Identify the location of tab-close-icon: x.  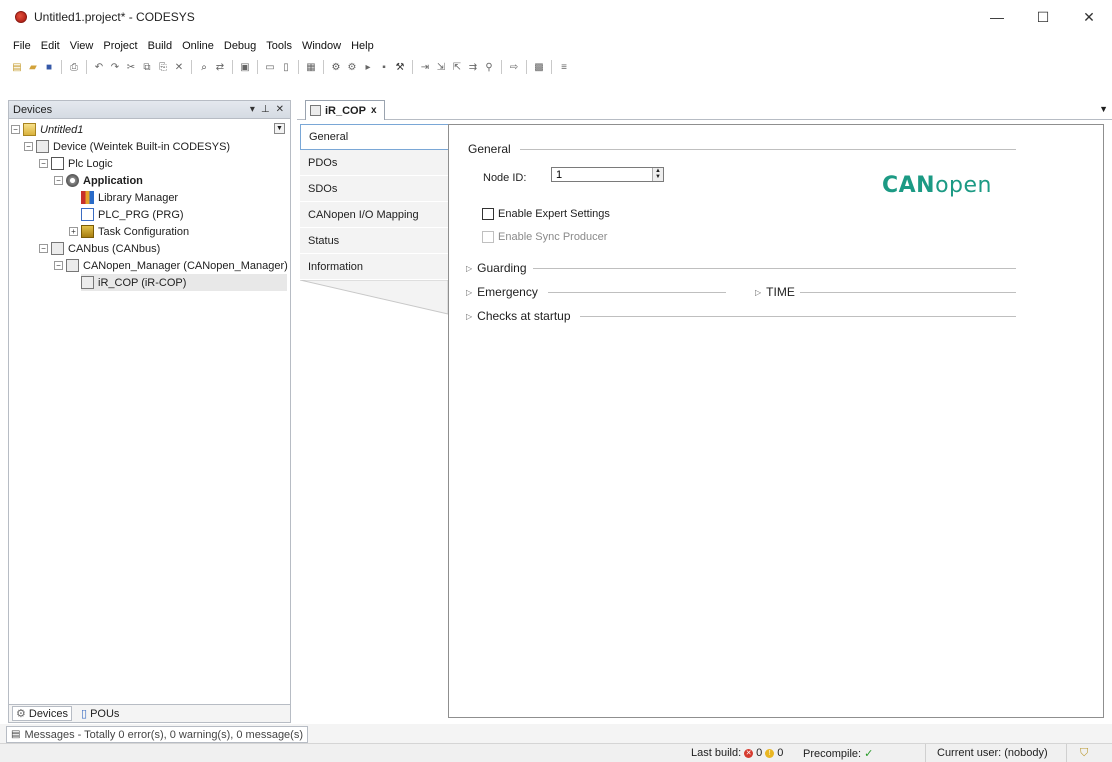
(374, 110).